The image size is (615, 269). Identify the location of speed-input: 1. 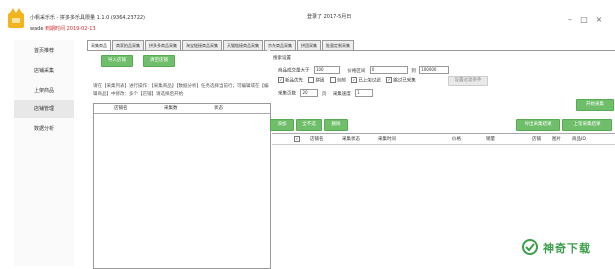
(364, 93).